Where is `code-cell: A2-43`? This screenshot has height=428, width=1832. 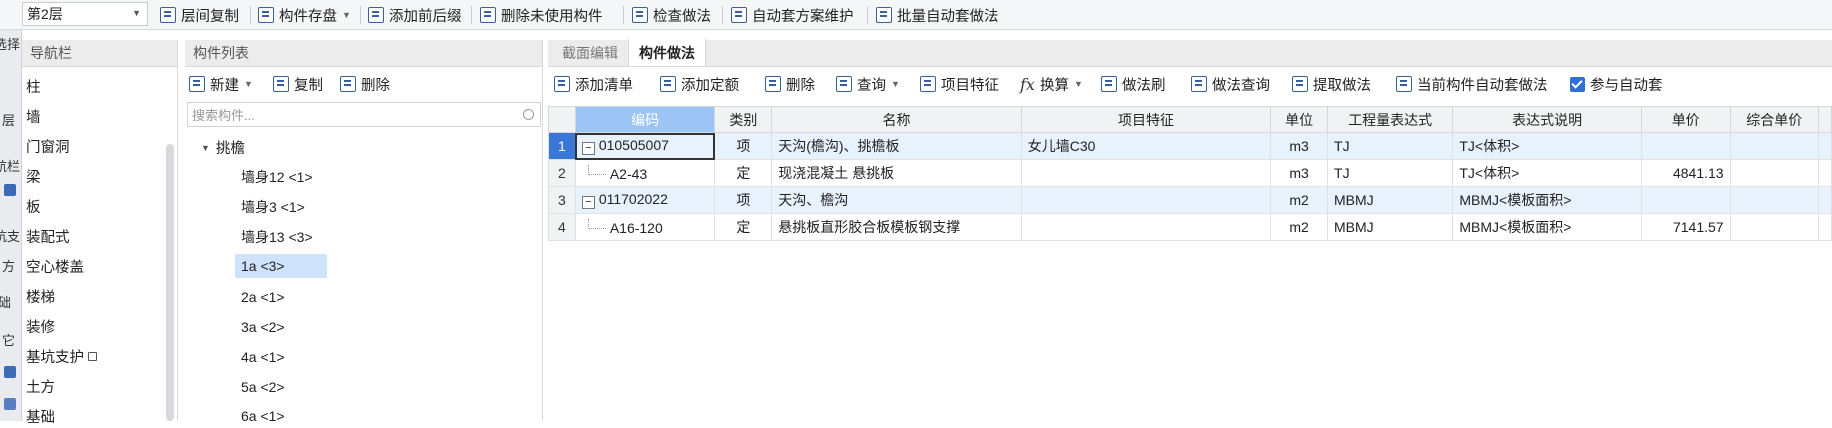
code-cell: A2-43 is located at coordinates (645, 173).